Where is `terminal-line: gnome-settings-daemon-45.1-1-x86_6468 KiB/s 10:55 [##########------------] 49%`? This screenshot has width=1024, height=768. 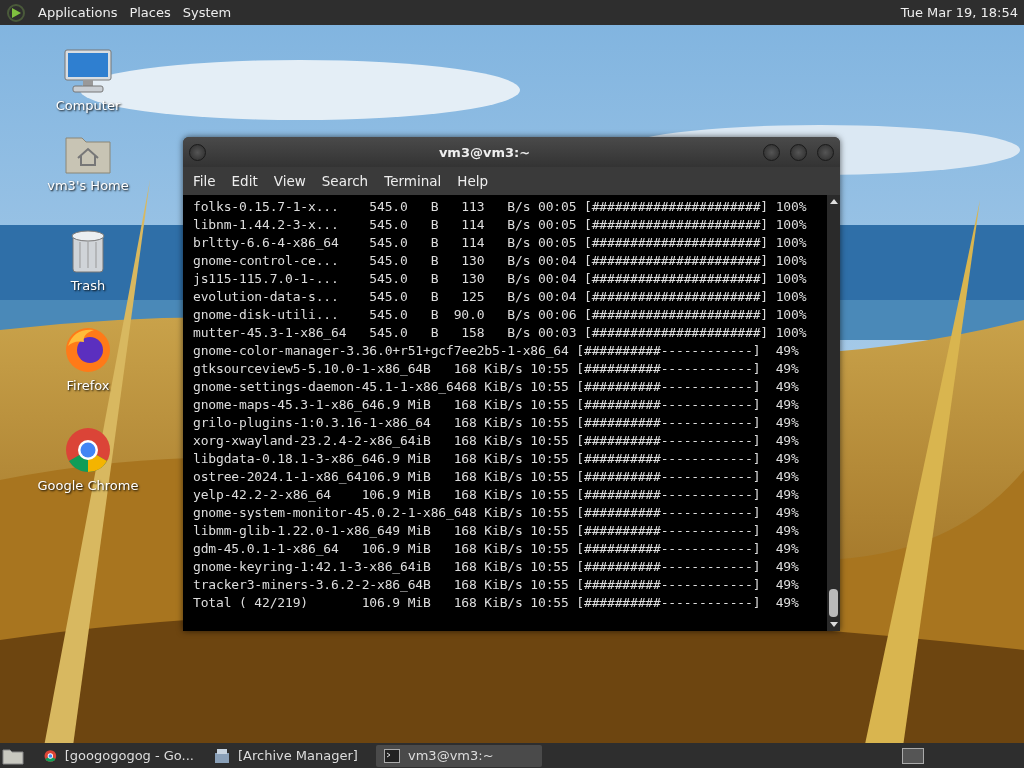
terminal-line: gnome-settings-daemon-45.1-1-x86_6468 KiB/s 10:55 [##########------------] 49% is located at coordinates (496, 387).